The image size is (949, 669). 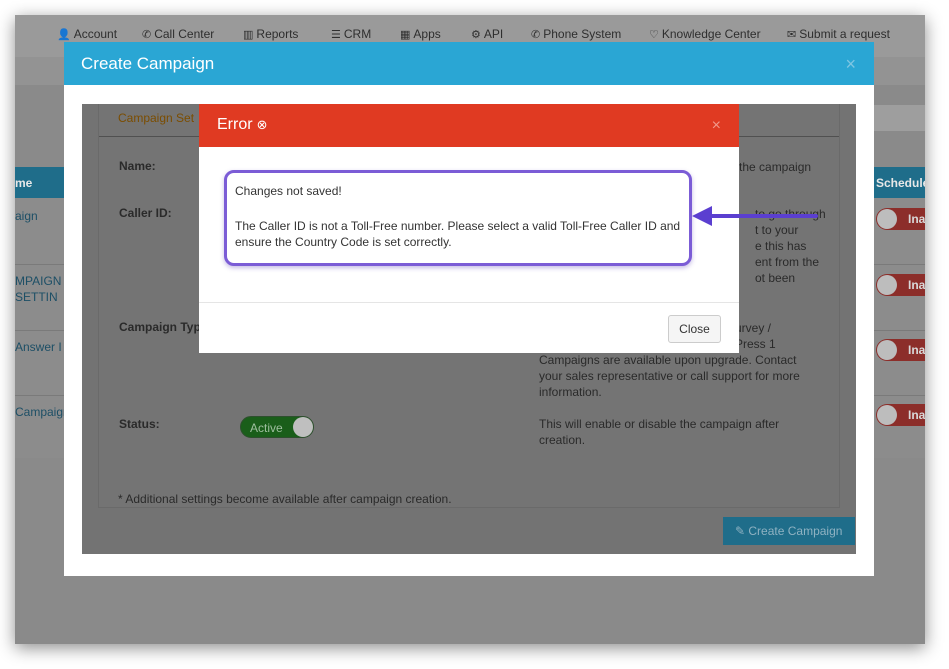 What do you see at coordinates (576, 34) in the screenshot?
I see `nav-phone-system: ✆ Phone System` at bounding box center [576, 34].